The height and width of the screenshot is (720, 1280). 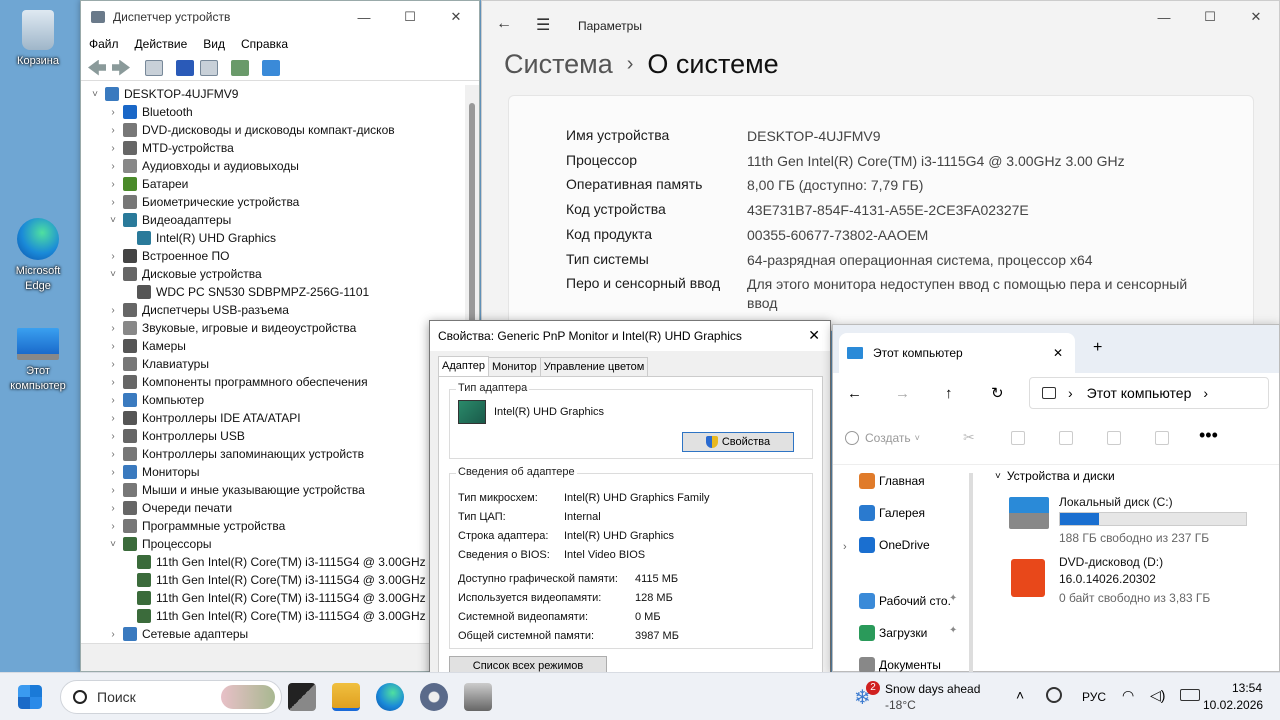 I want to click on tree-category: › Компоненты программного обеспечения, so click(x=274, y=382).